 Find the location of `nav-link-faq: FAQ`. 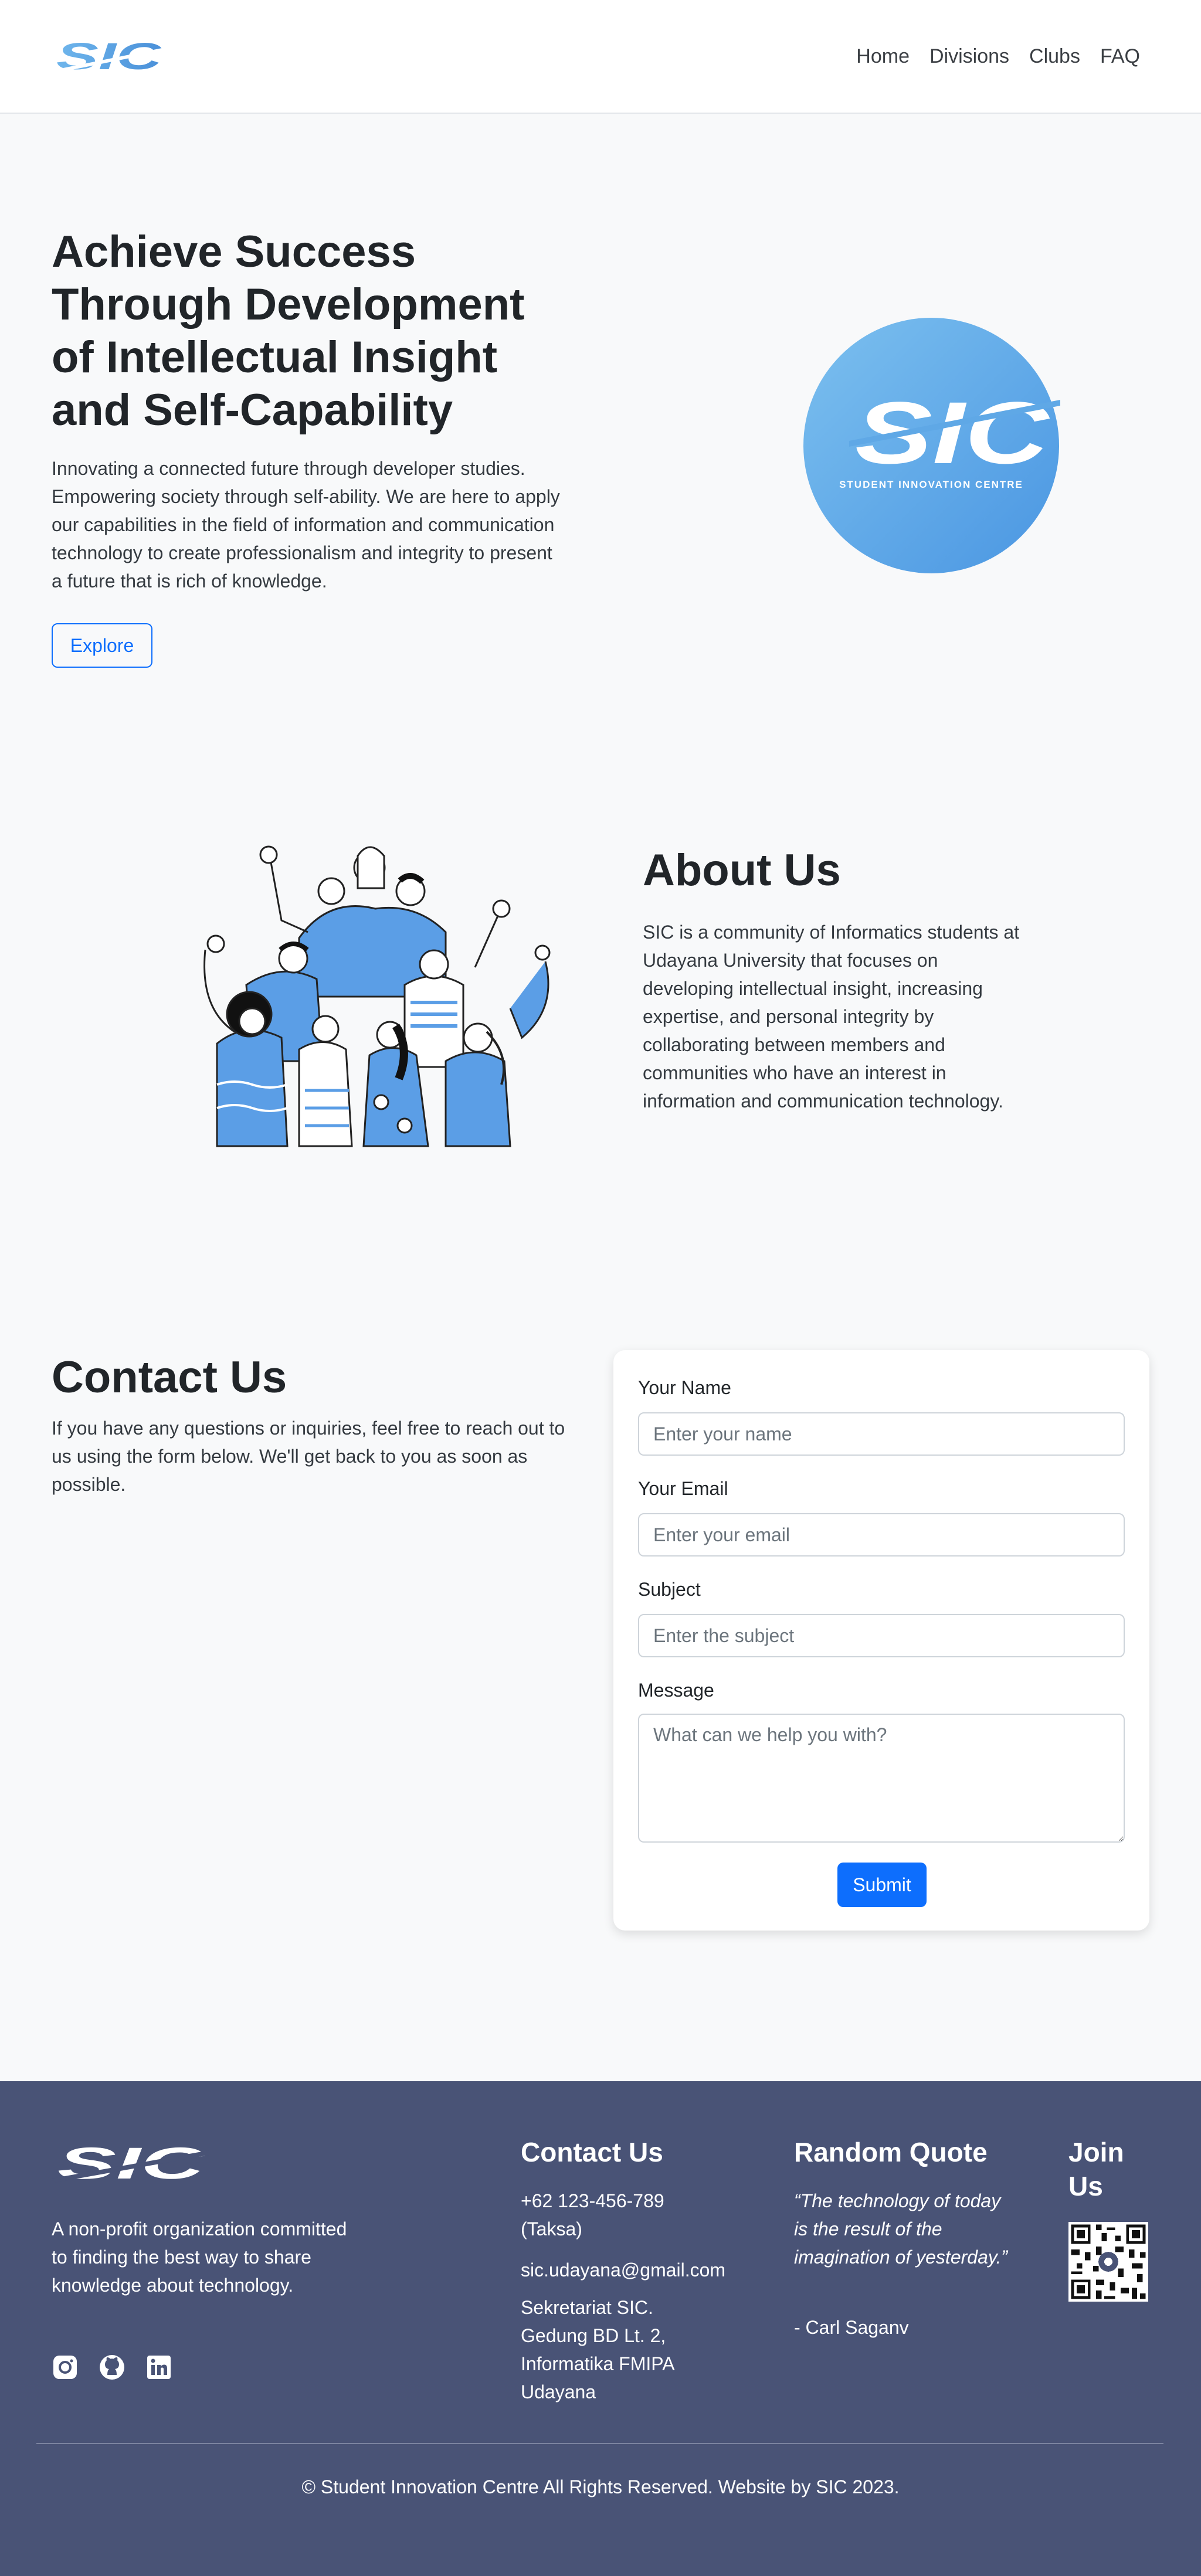

nav-link-faq: FAQ is located at coordinates (1120, 57).